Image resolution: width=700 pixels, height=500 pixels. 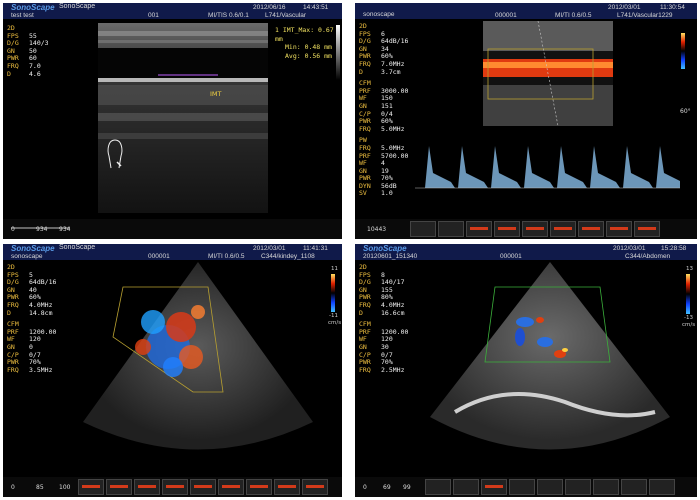 I want to click on probe: C344/kindey_1108, so click(x=288, y=256).